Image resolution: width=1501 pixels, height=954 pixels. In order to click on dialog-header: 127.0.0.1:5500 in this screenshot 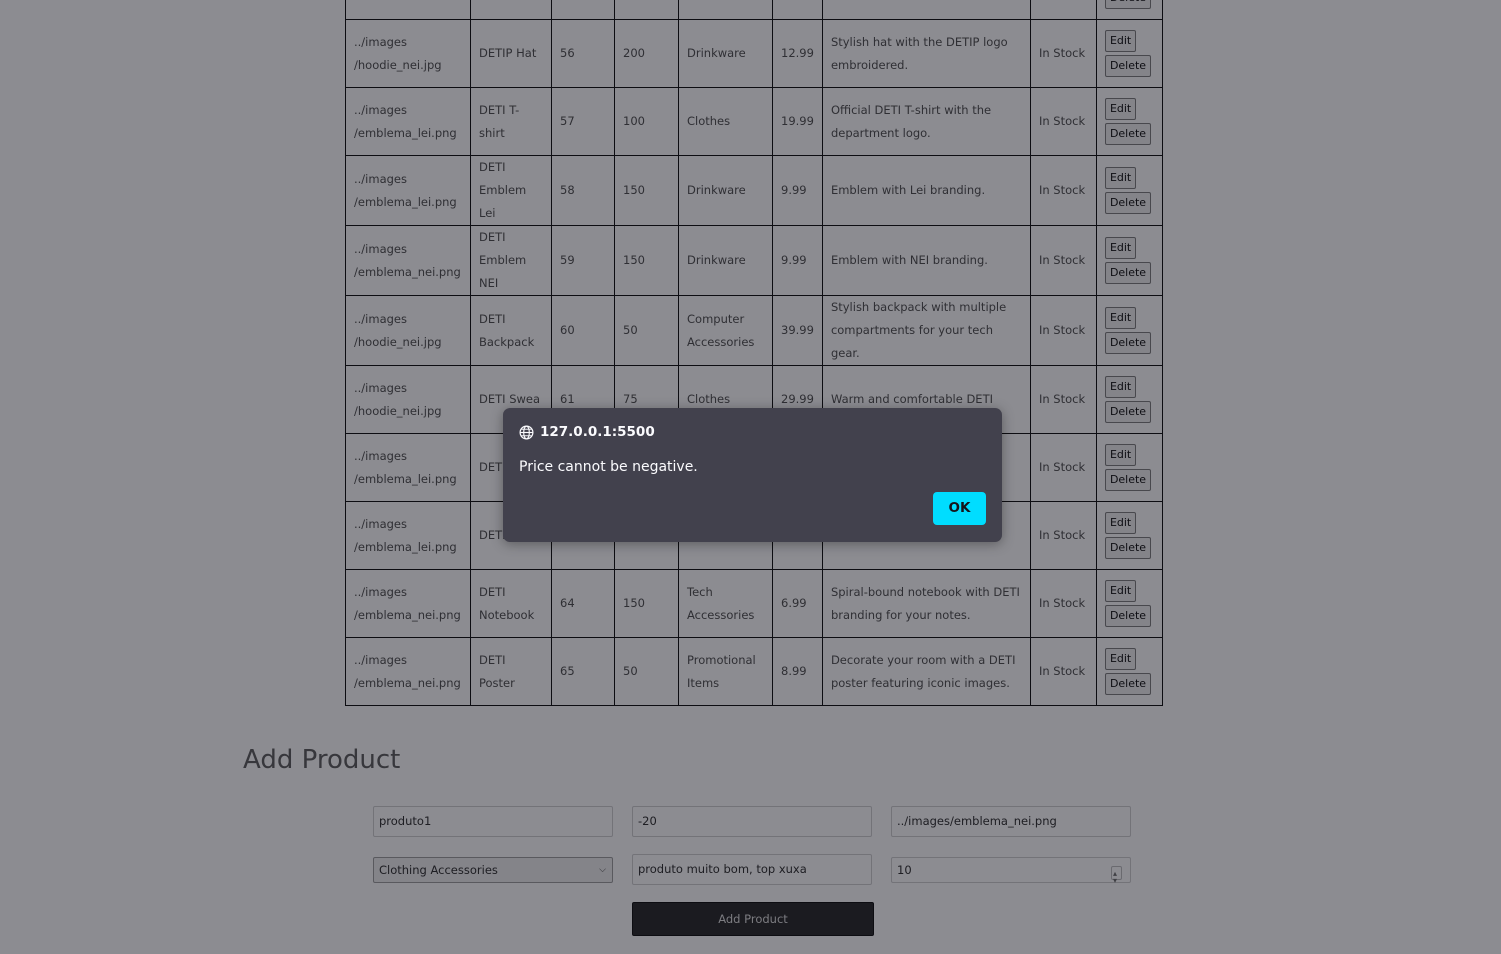, I will do `click(587, 432)`.